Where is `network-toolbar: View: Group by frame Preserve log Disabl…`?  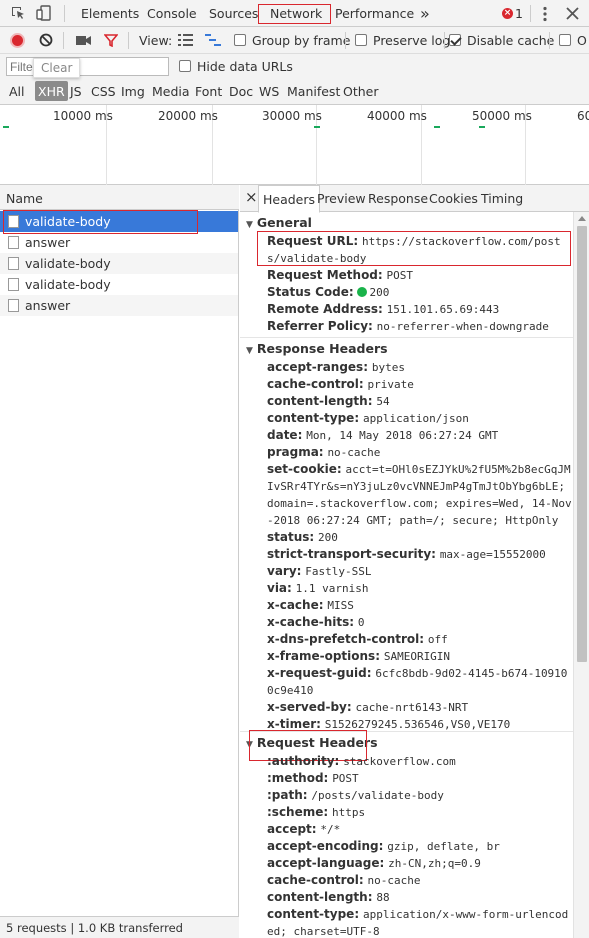
network-toolbar: View: Group by frame Preserve log Disabl… is located at coordinates (294, 40).